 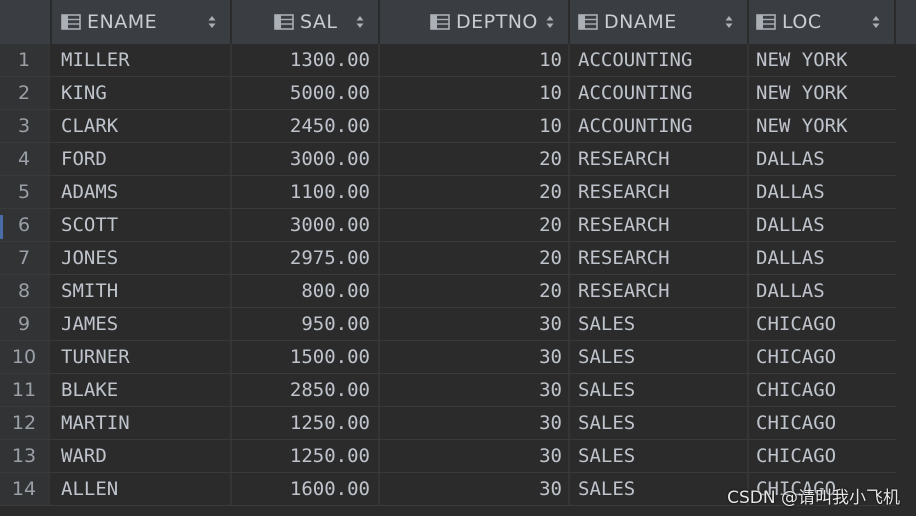 I want to click on row-number: 9, so click(x=25, y=324).